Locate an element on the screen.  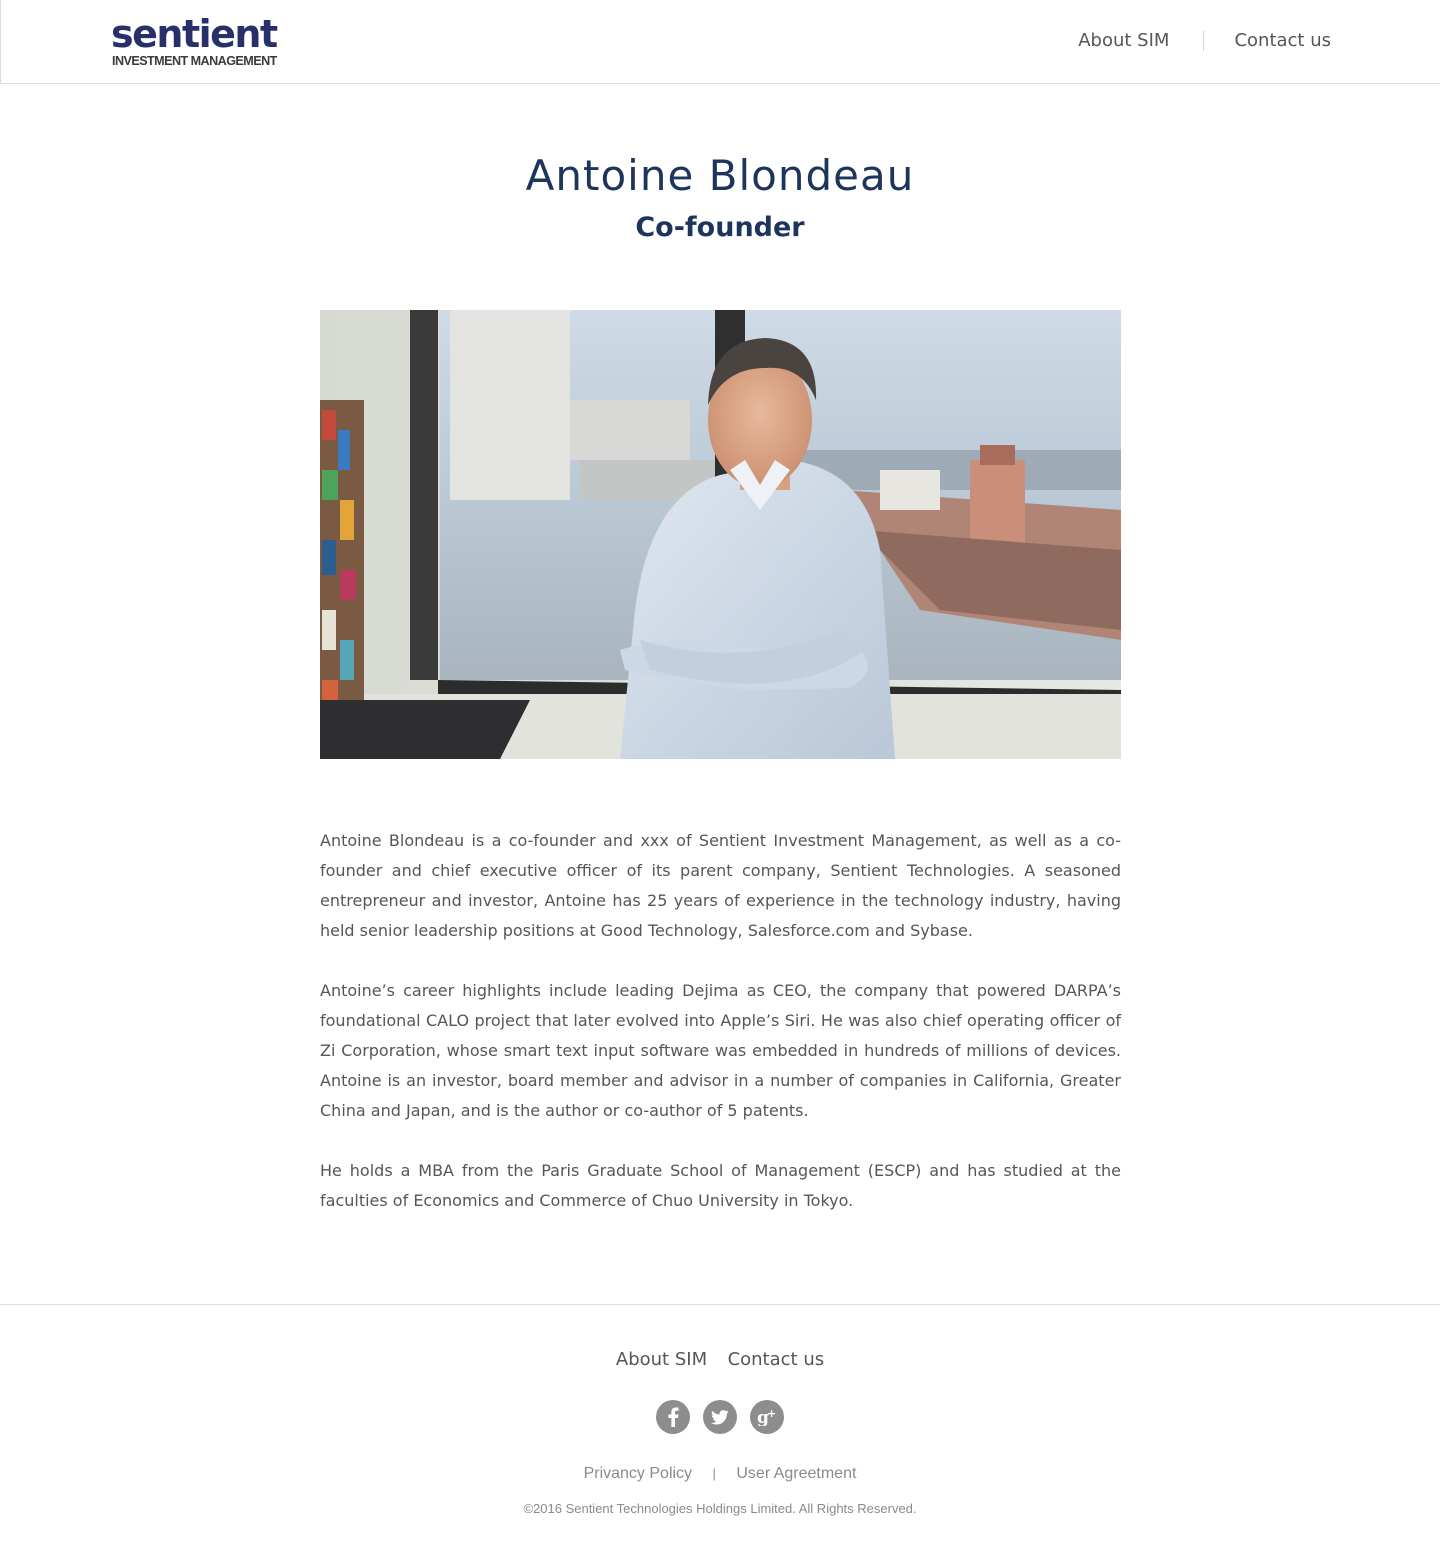
footer-nav: About SIM Contact us is located at coordinates (720, 1359).